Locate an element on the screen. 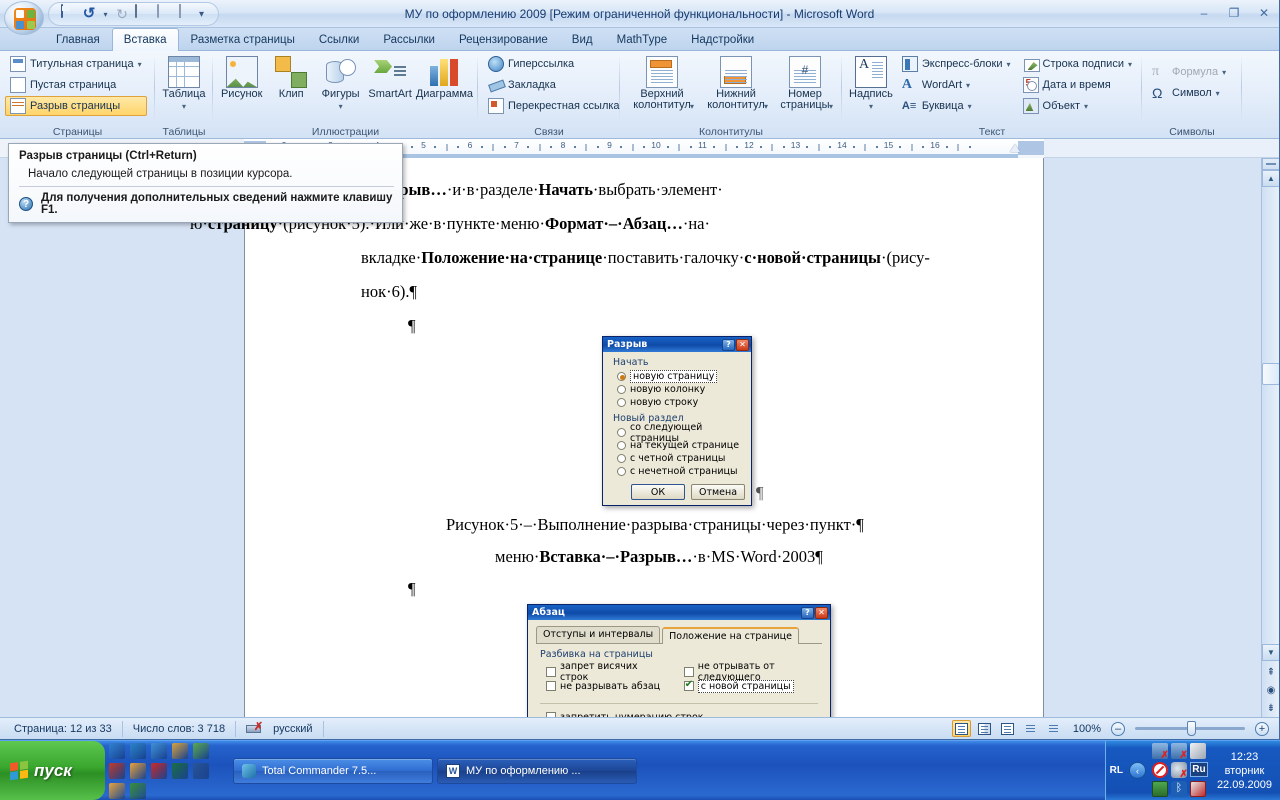  title-page-button: Титульная страница ▾ is located at coordinates (76, 64).